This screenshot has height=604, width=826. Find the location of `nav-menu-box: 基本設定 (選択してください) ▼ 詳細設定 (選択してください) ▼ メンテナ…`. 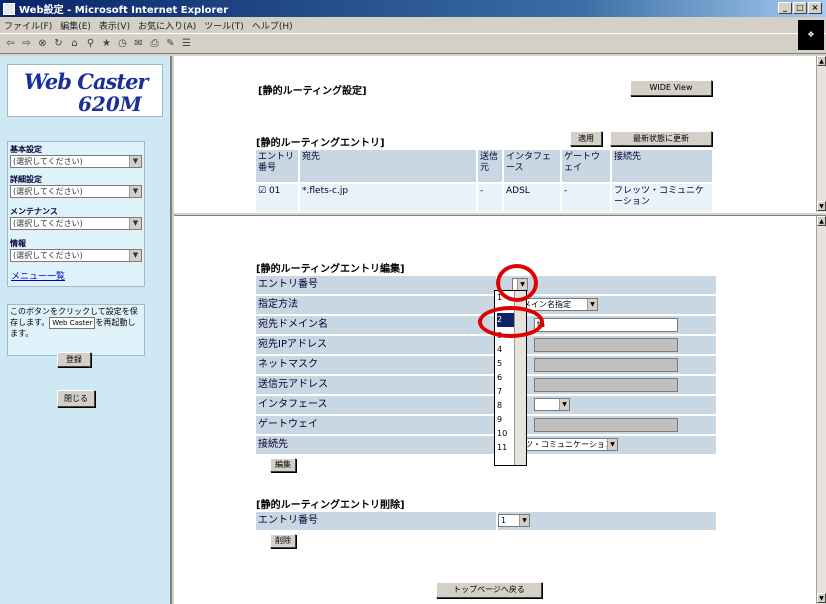

nav-menu-box: 基本設定 (選択してください) ▼ 詳細設定 (選択してください) ▼ メンテナ… is located at coordinates (76, 214).